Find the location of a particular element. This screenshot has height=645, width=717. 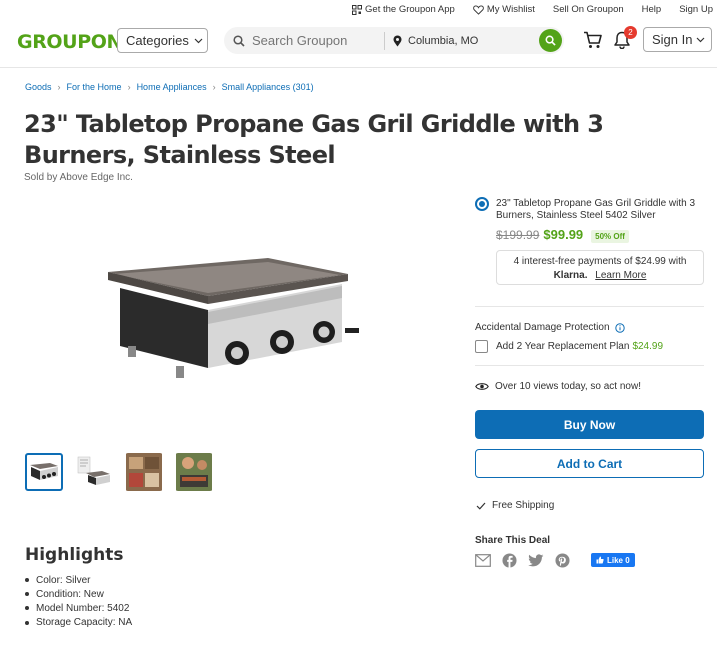

location-pin-icon is located at coordinates (397, 40).